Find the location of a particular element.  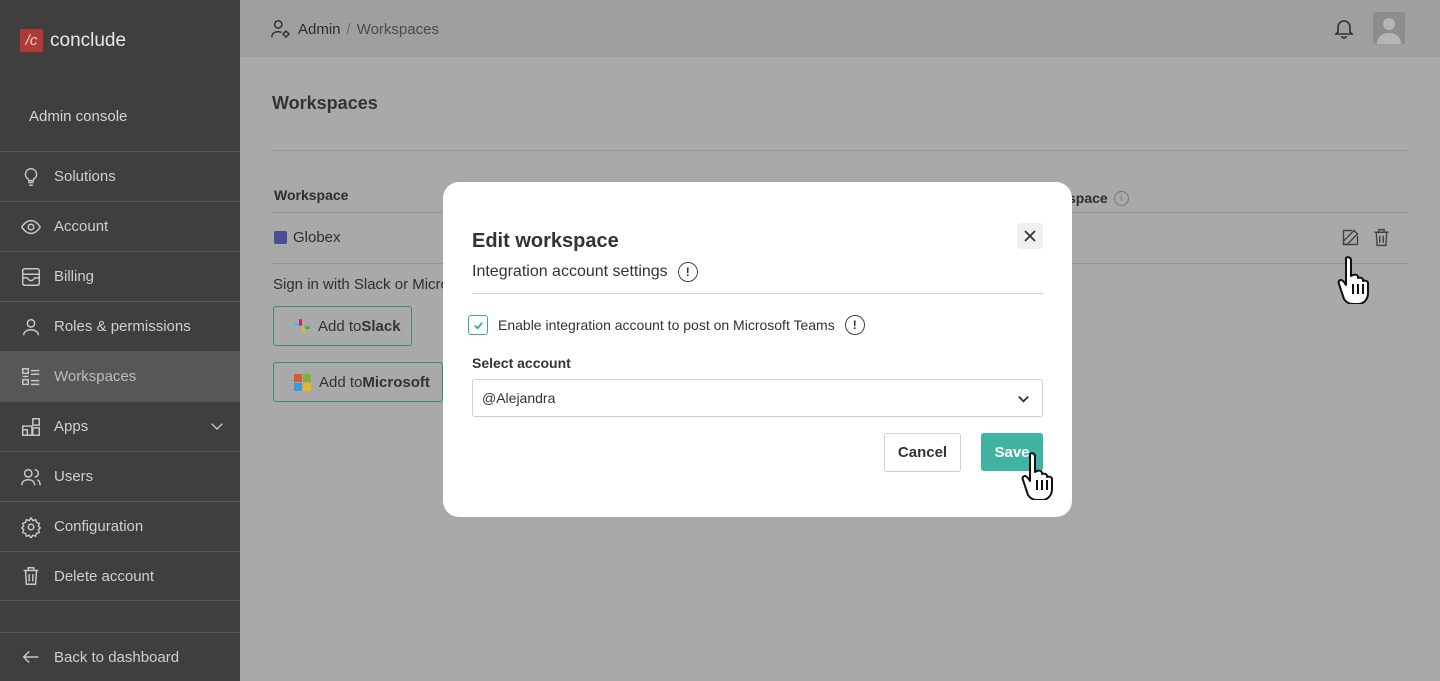

back-to-dashboard-link: Back to dashboard is located at coordinates (120, 656).